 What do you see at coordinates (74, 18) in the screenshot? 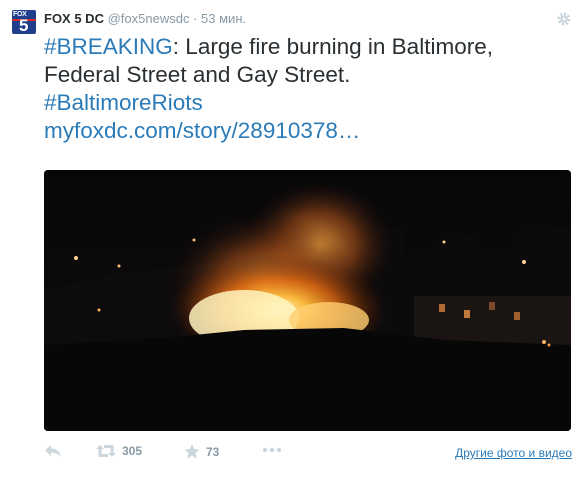
I see `author-name: FOX 5 DC` at bounding box center [74, 18].